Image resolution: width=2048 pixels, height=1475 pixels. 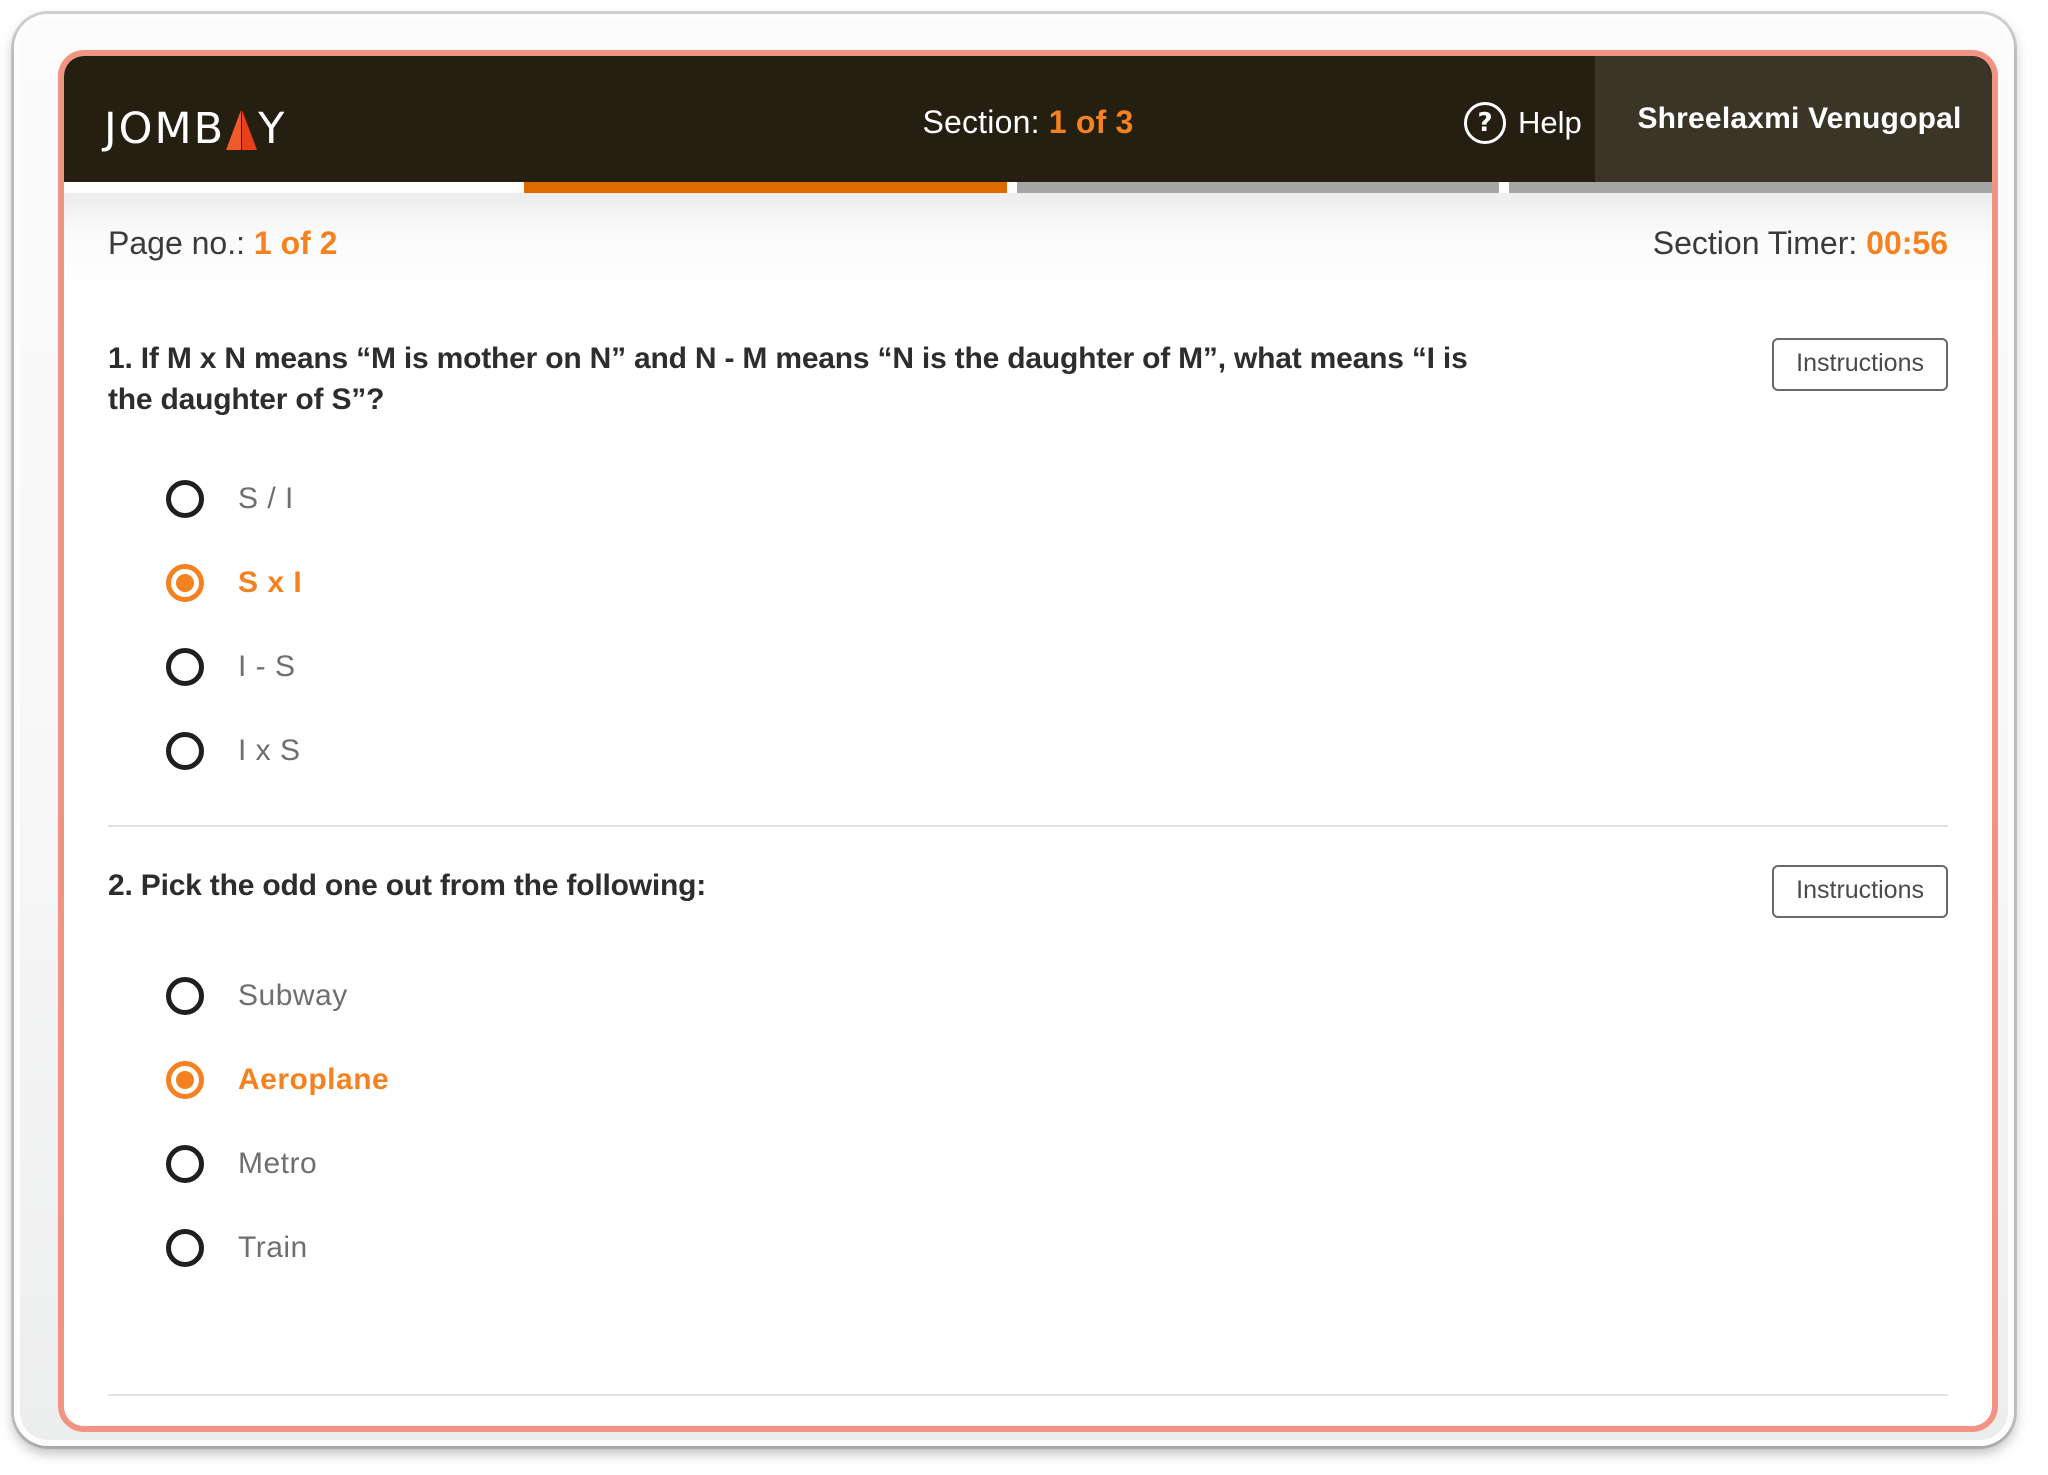 What do you see at coordinates (1485, 123) in the screenshot?
I see `question-circle-icon: ?` at bounding box center [1485, 123].